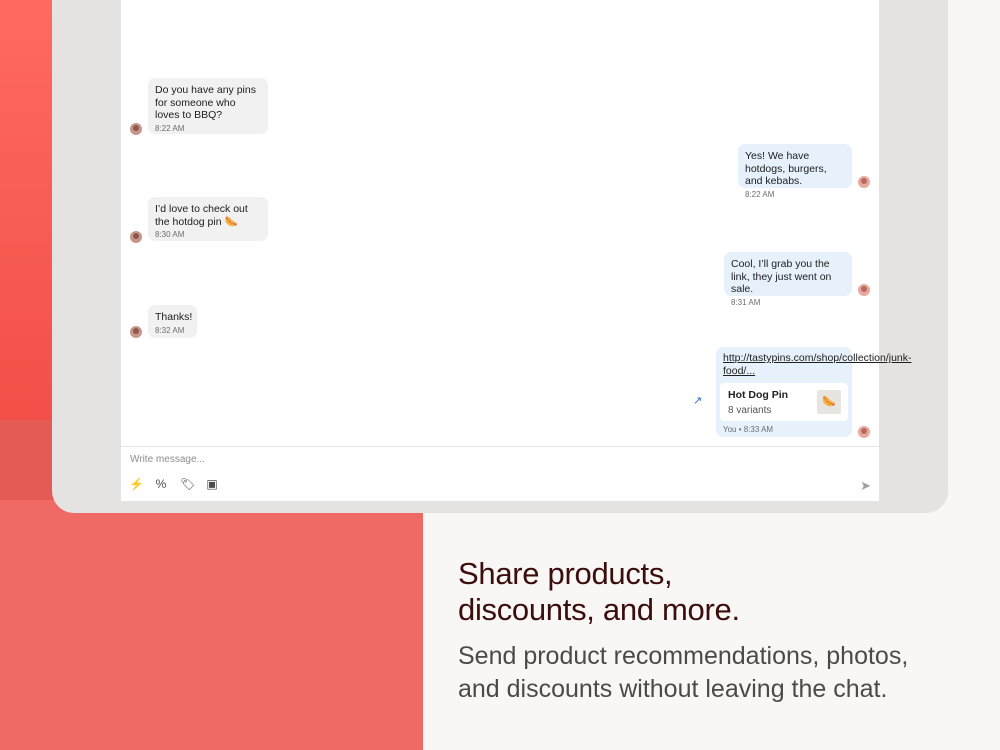  Describe the element at coordinates (746, 302) in the screenshot. I see `message-time: 8:31 AM` at that location.